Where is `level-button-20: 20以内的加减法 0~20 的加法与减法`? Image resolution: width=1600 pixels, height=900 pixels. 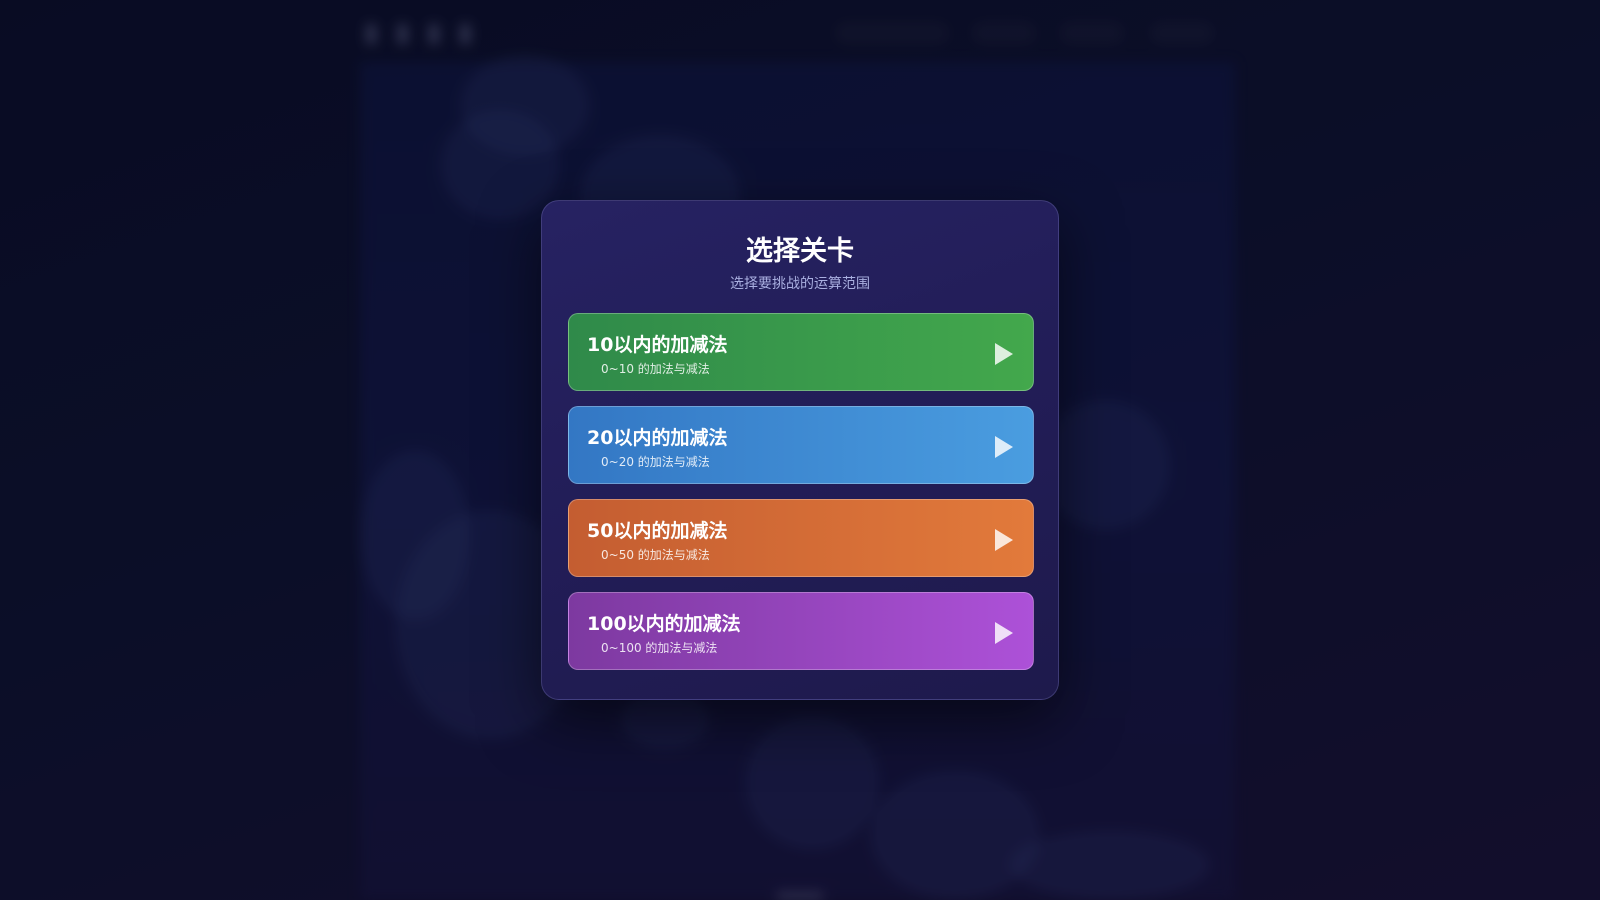 level-button-20: 20以内的加减法 0~20 的加法与减法 is located at coordinates (801, 445).